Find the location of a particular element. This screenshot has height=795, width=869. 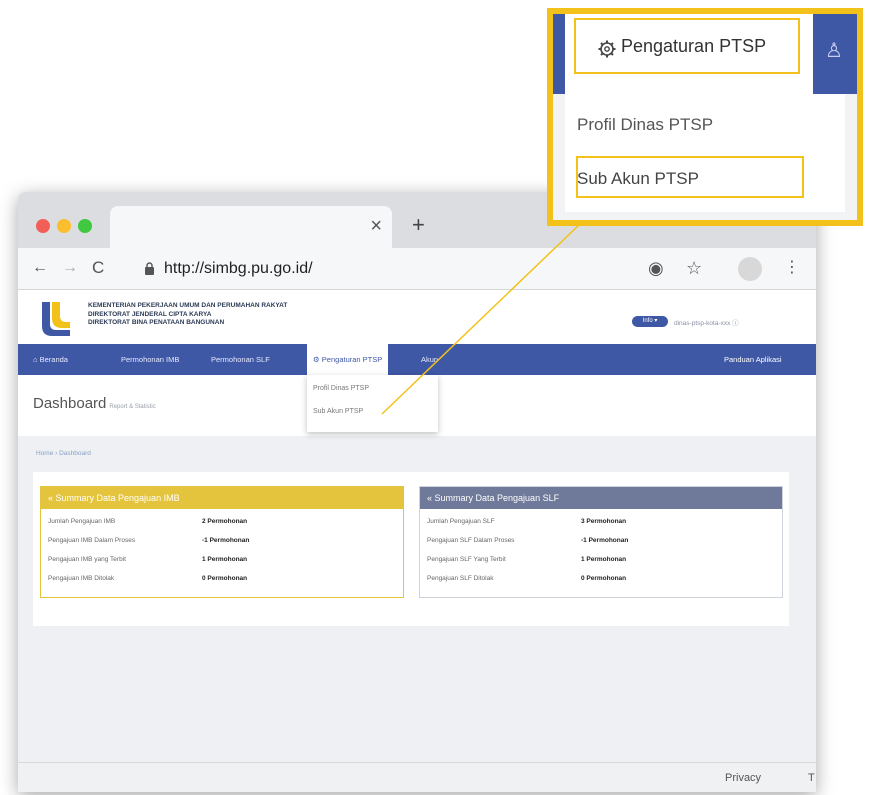

address-bar: http://simbg.pu.go.id/ is located at coordinates (238, 269).